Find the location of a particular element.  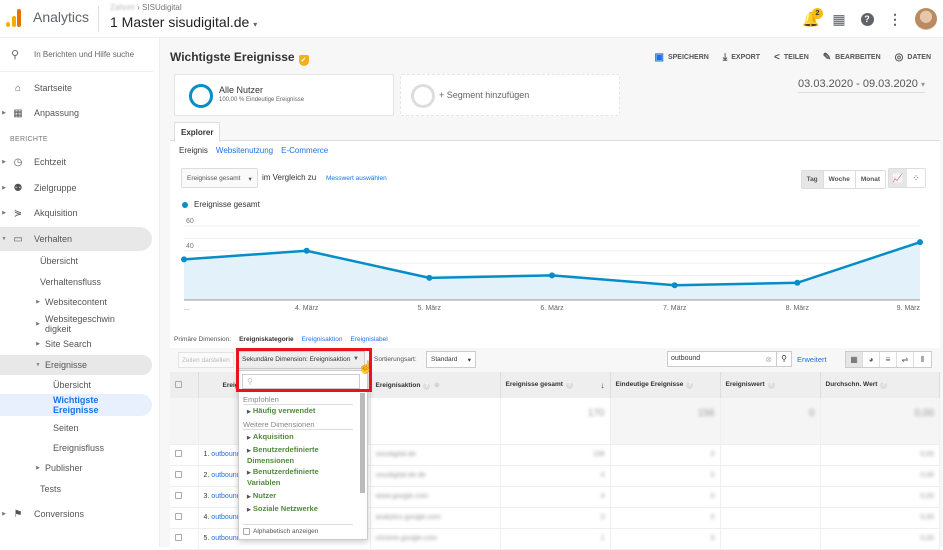

pencil-icon: ✎ is located at coordinates (827, 57).